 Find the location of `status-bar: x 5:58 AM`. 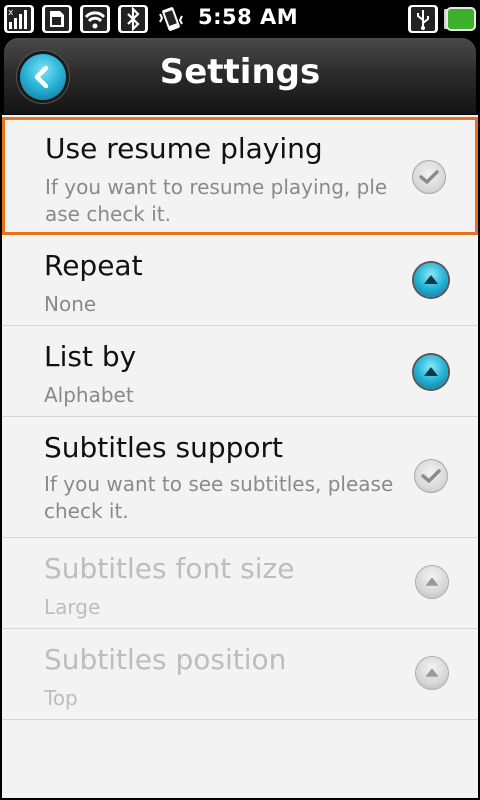

status-bar: x 5:58 AM is located at coordinates (240, 19).